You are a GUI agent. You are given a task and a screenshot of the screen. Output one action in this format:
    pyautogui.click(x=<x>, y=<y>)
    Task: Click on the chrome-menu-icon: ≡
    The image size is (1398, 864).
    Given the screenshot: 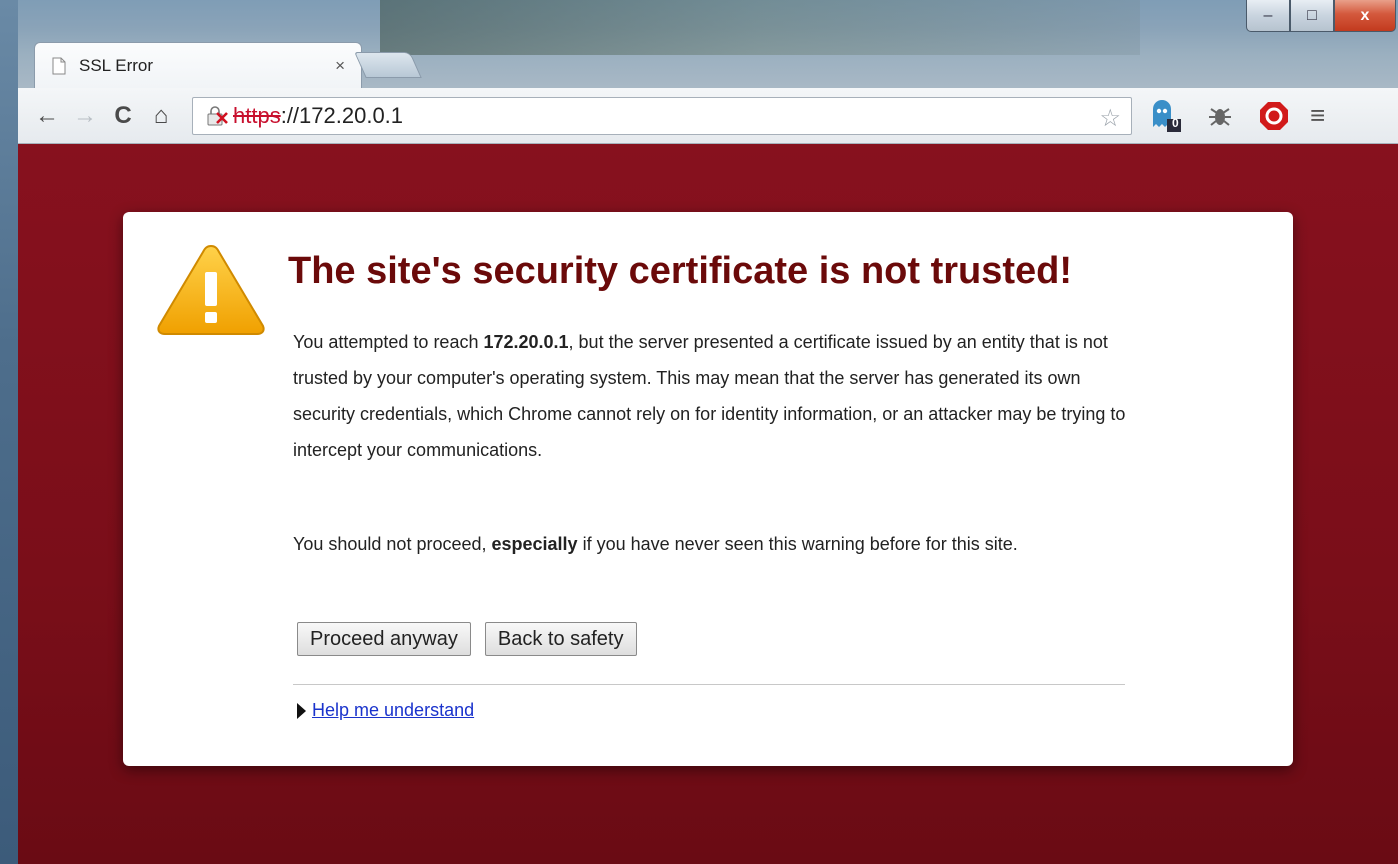 What is the action you would take?
    pyautogui.click(x=1317, y=115)
    